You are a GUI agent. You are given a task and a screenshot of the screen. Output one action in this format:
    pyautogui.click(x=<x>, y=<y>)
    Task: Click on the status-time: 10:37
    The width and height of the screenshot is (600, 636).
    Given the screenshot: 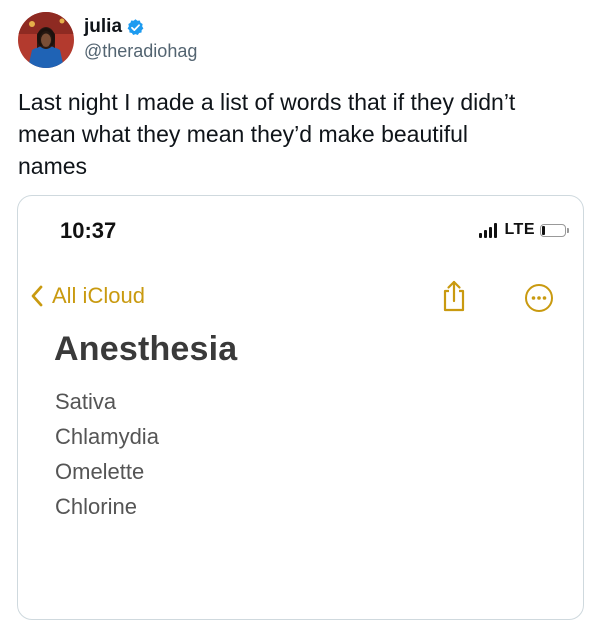 What is the action you would take?
    pyautogui.click(x=88, y=230)
    